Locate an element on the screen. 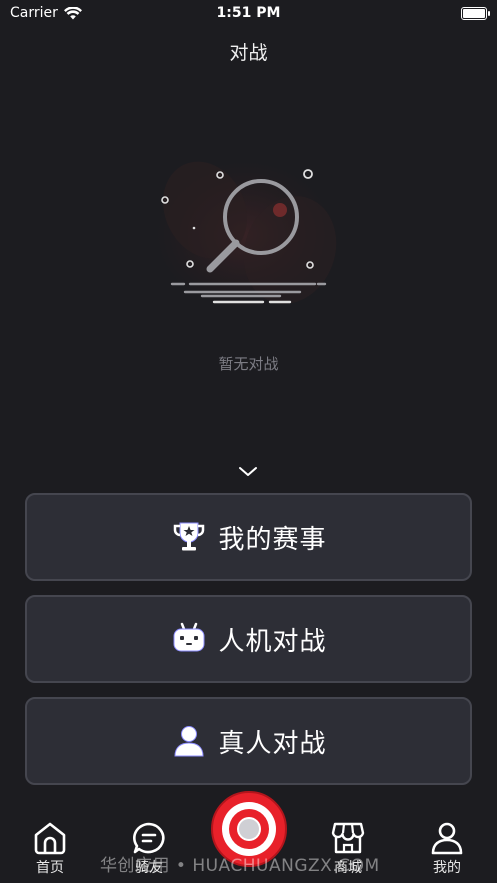 The height and width of the screenshot is (883, 497). tab-home-label: 首页 is located at coordinates (50, 868).